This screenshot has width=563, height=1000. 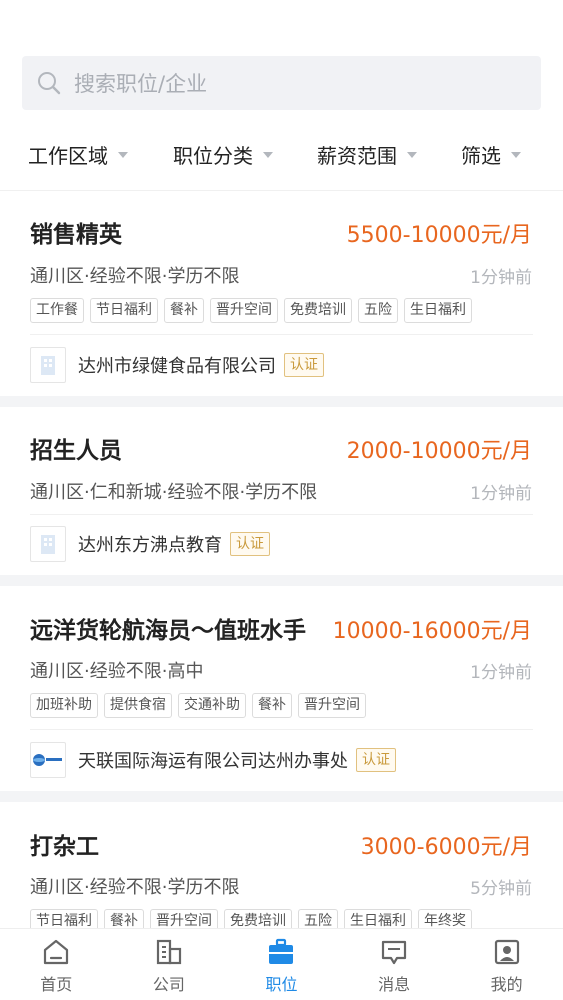 What do you see at coordinates (281, 154) in the screenshot?
I see `filter-bar: 工作区域 职位分类 薪资范围 筛选` at bounding box center [281, 154].